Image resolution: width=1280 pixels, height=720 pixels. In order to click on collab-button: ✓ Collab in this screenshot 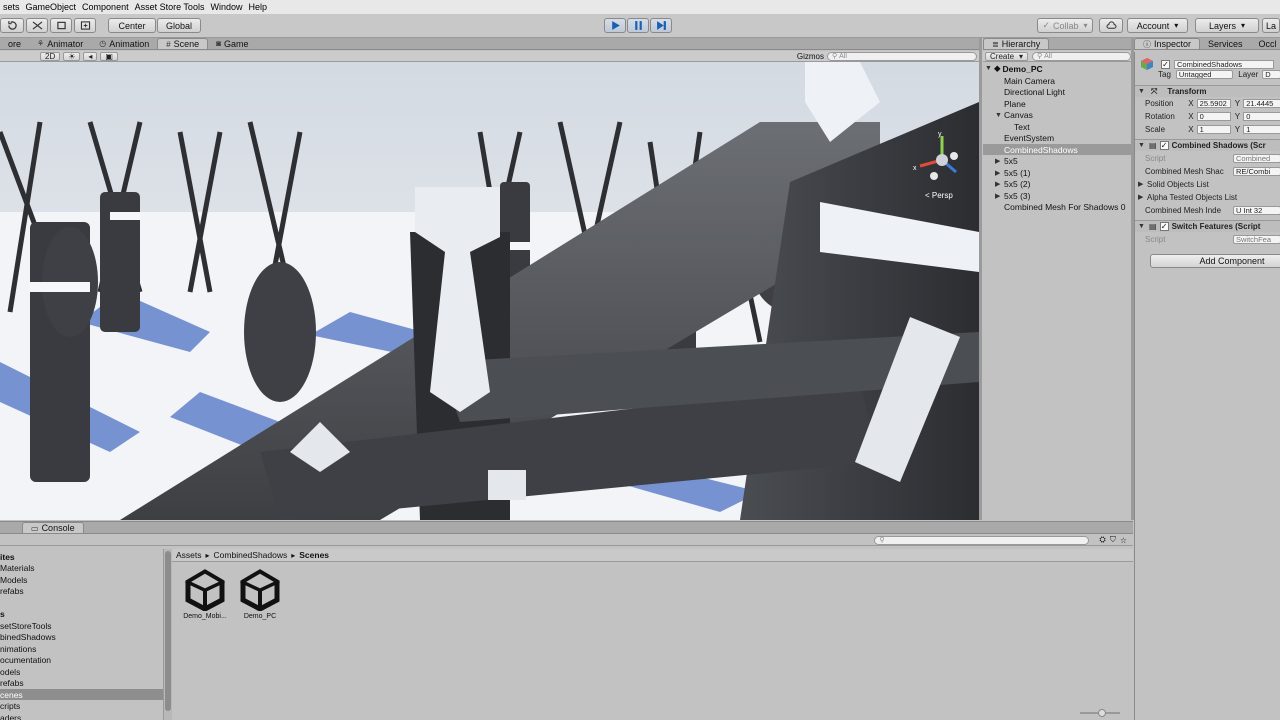, I will do `click(1065, 25)`.